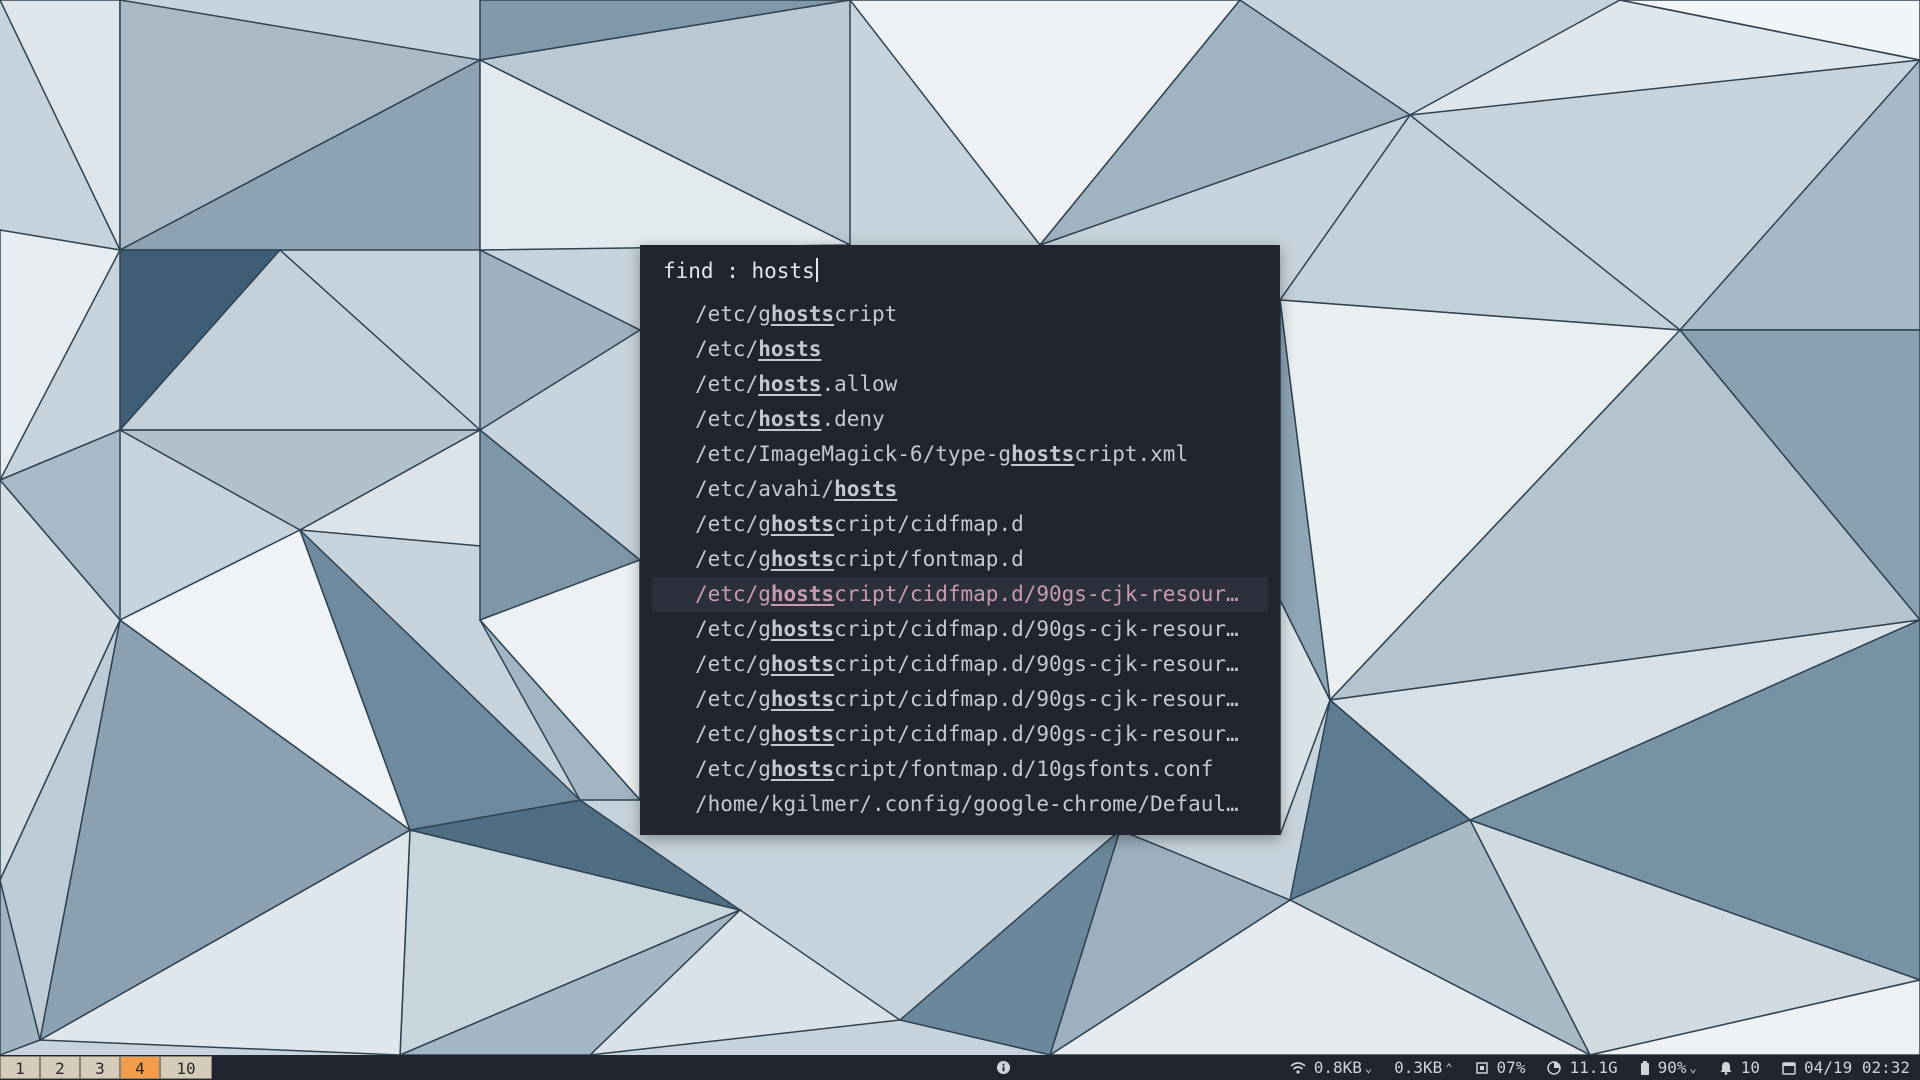  What do you see at coordinates (1750, 1067) in the screenshot?
I see `notification-count: 10` at bounding box center [1750, 1067].